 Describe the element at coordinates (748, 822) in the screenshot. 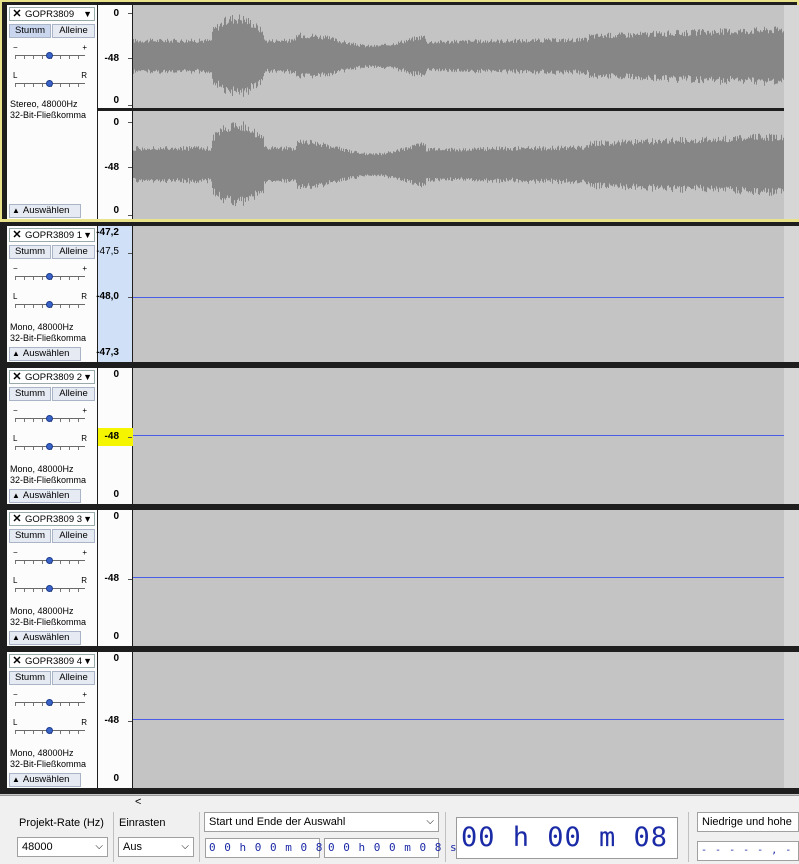

I see `spectral-selection-mode: Niedrige und hohe` at that location.